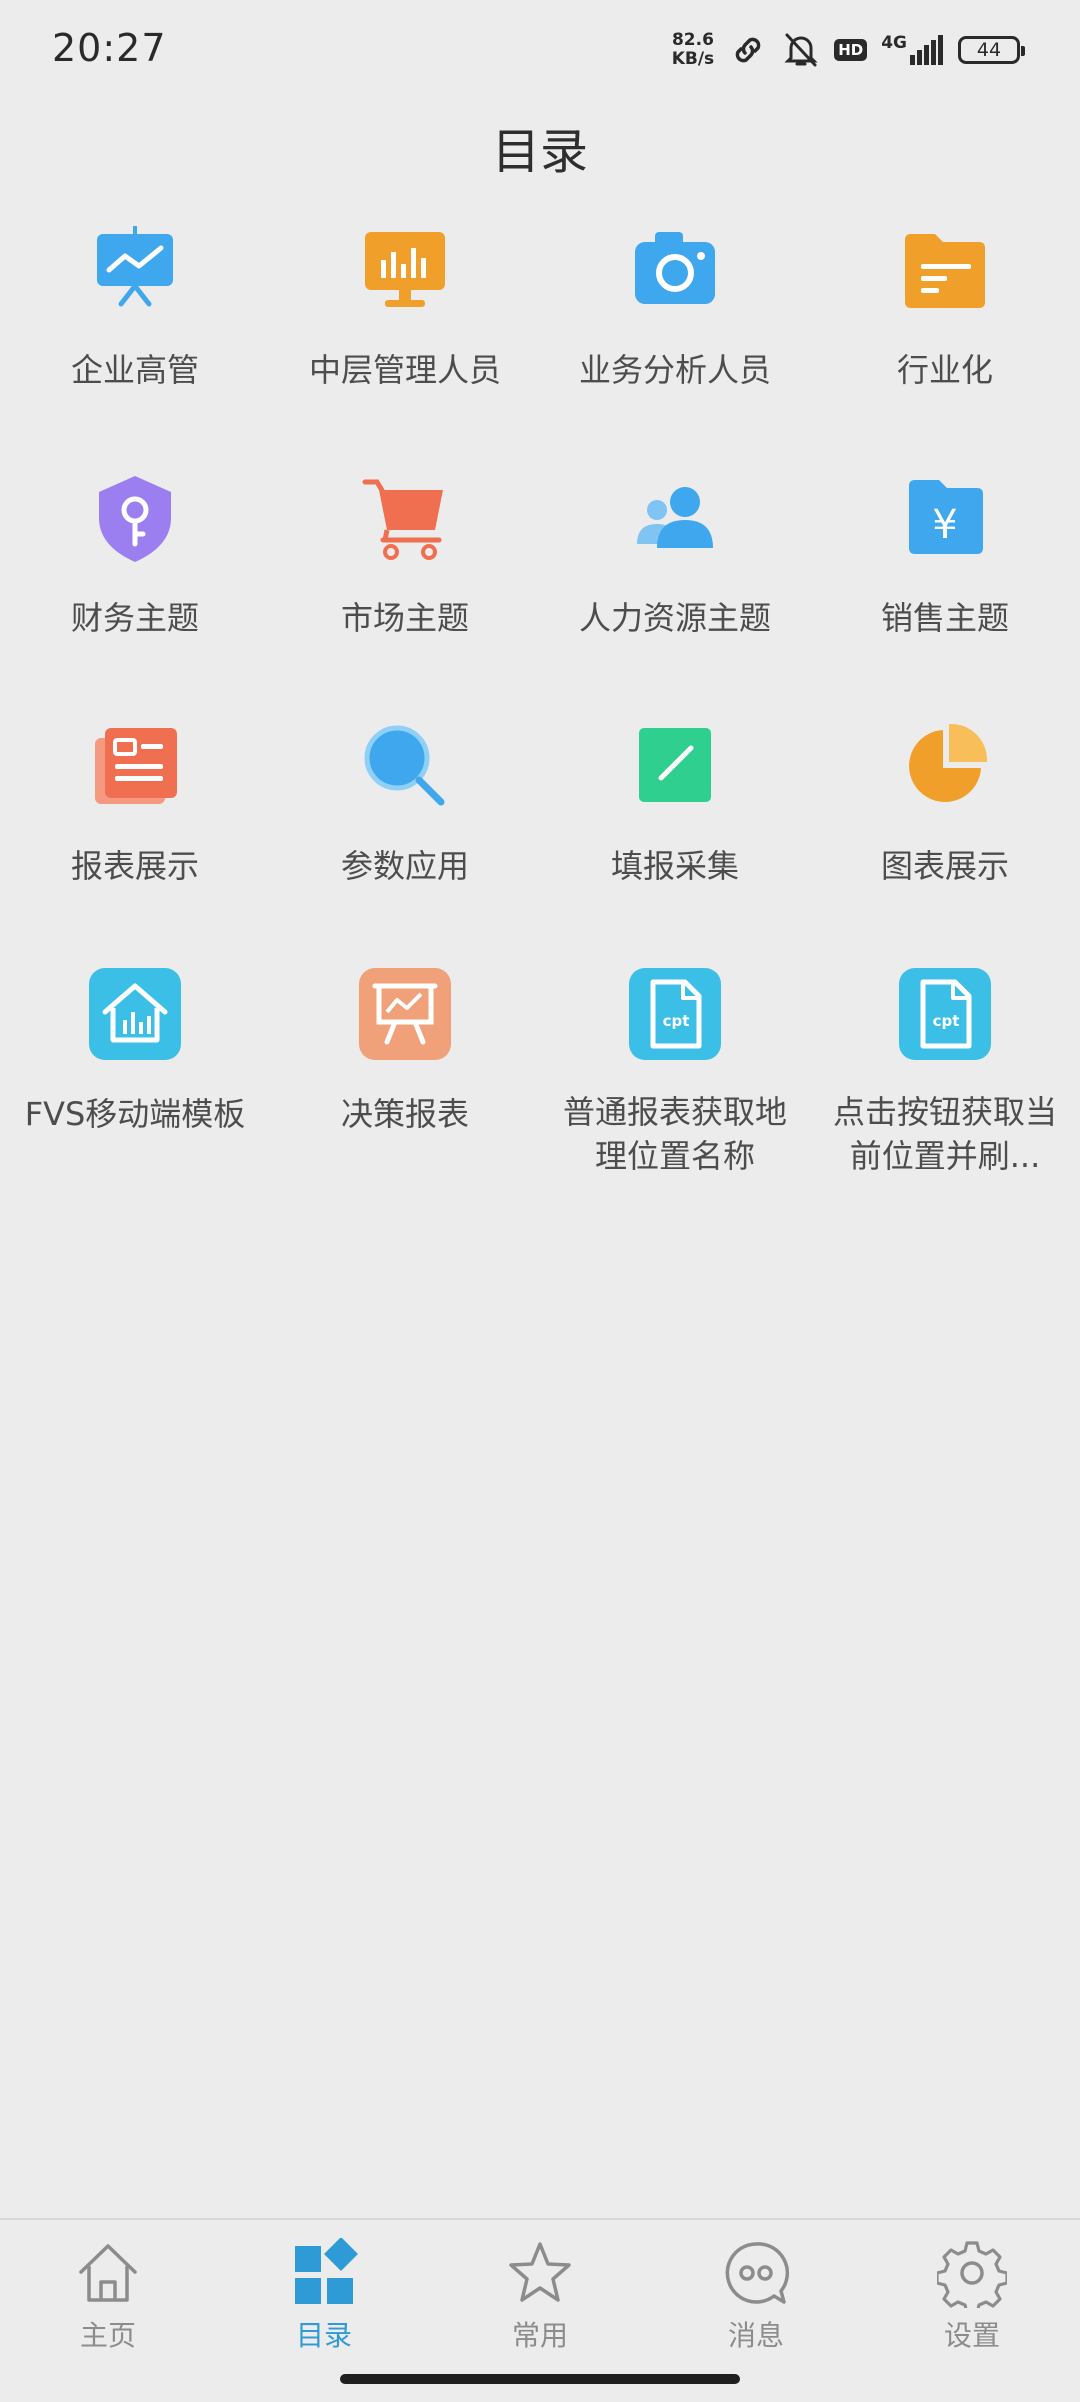 This screenshot has width=1080, height=2402. I want to click on catalog-item-label: 图表展示, so click(944, 866).